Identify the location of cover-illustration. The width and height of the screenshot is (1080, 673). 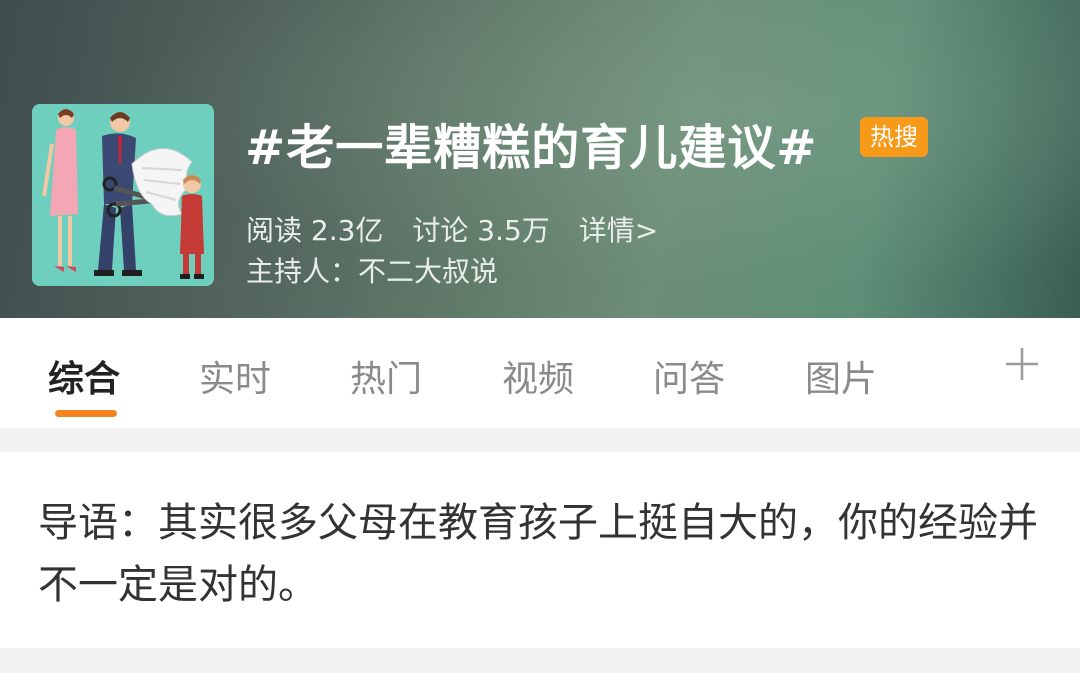
(123, 195).